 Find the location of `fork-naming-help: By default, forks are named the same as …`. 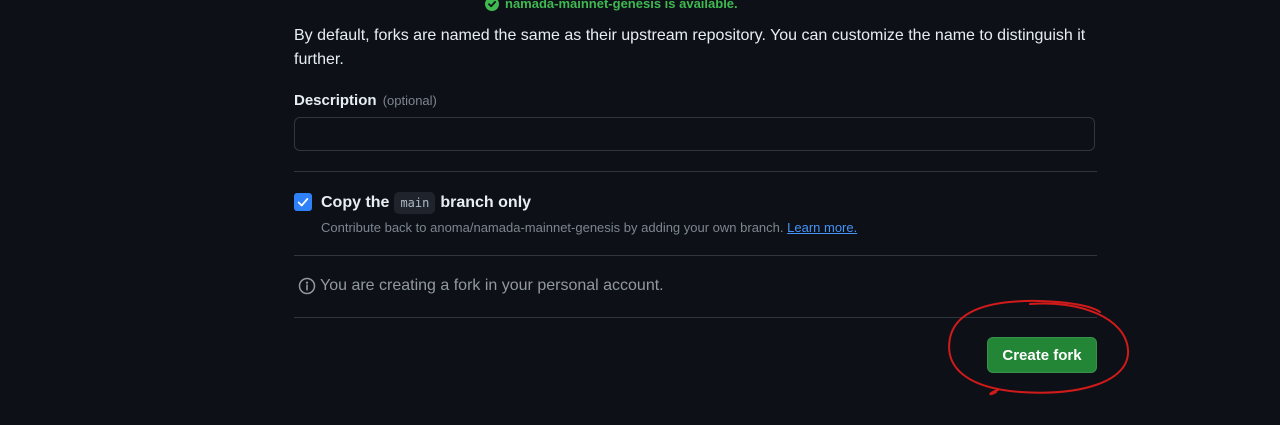

fork-naming-help: By default, forks are named the same as … is located at coordinates (690, 47).